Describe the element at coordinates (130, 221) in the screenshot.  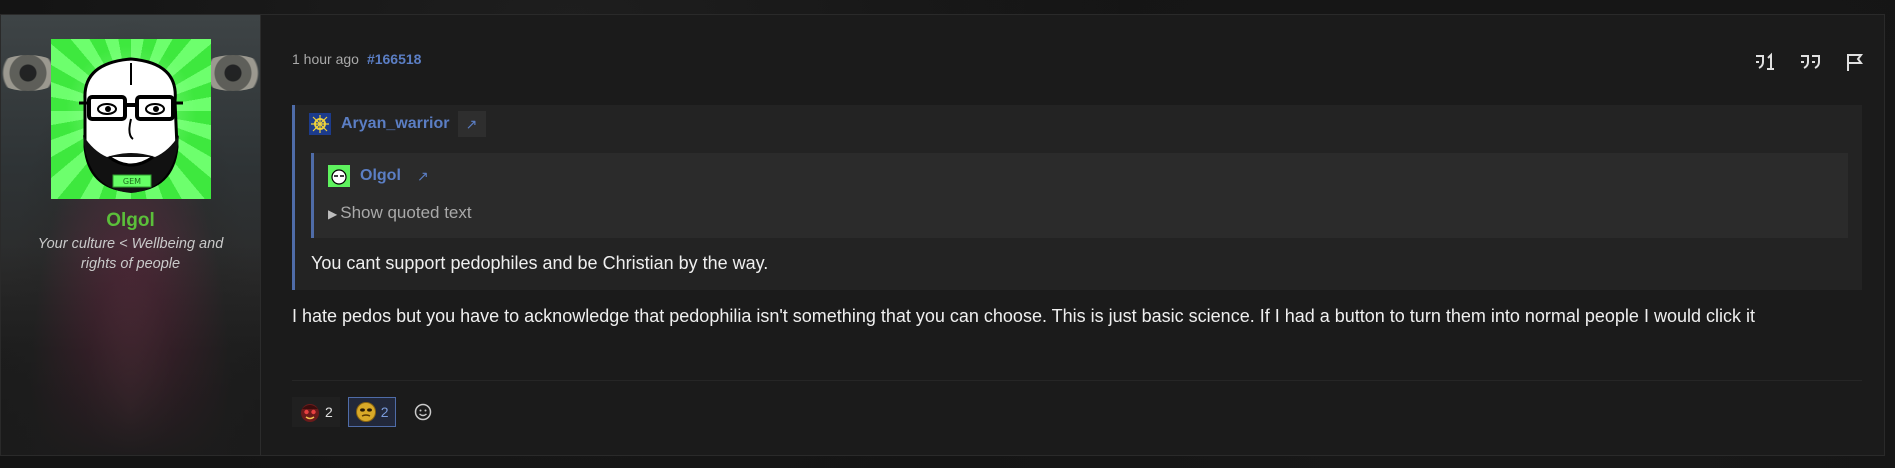
I see `author-name: Olgol` at that location.